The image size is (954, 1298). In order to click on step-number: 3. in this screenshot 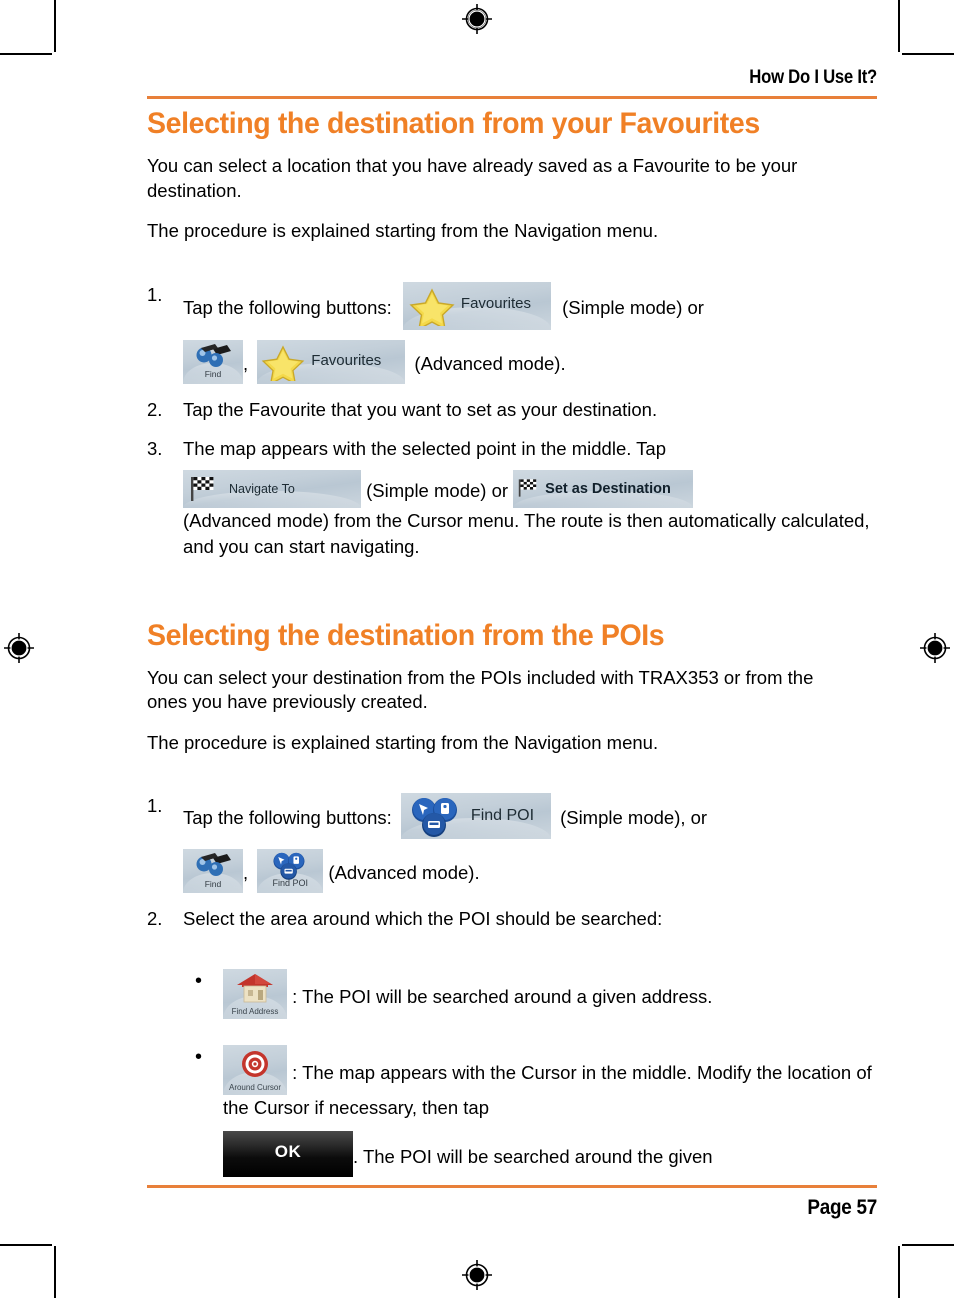, I will do `click(155, 448)`.